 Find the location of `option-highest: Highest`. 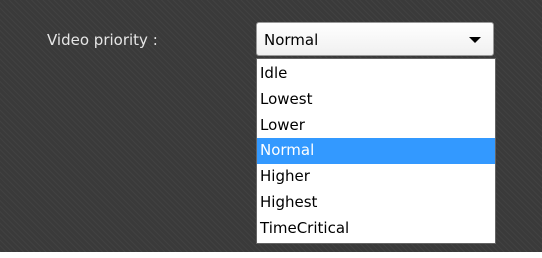

option-highest: Highest is located at coordinates (376, 203).